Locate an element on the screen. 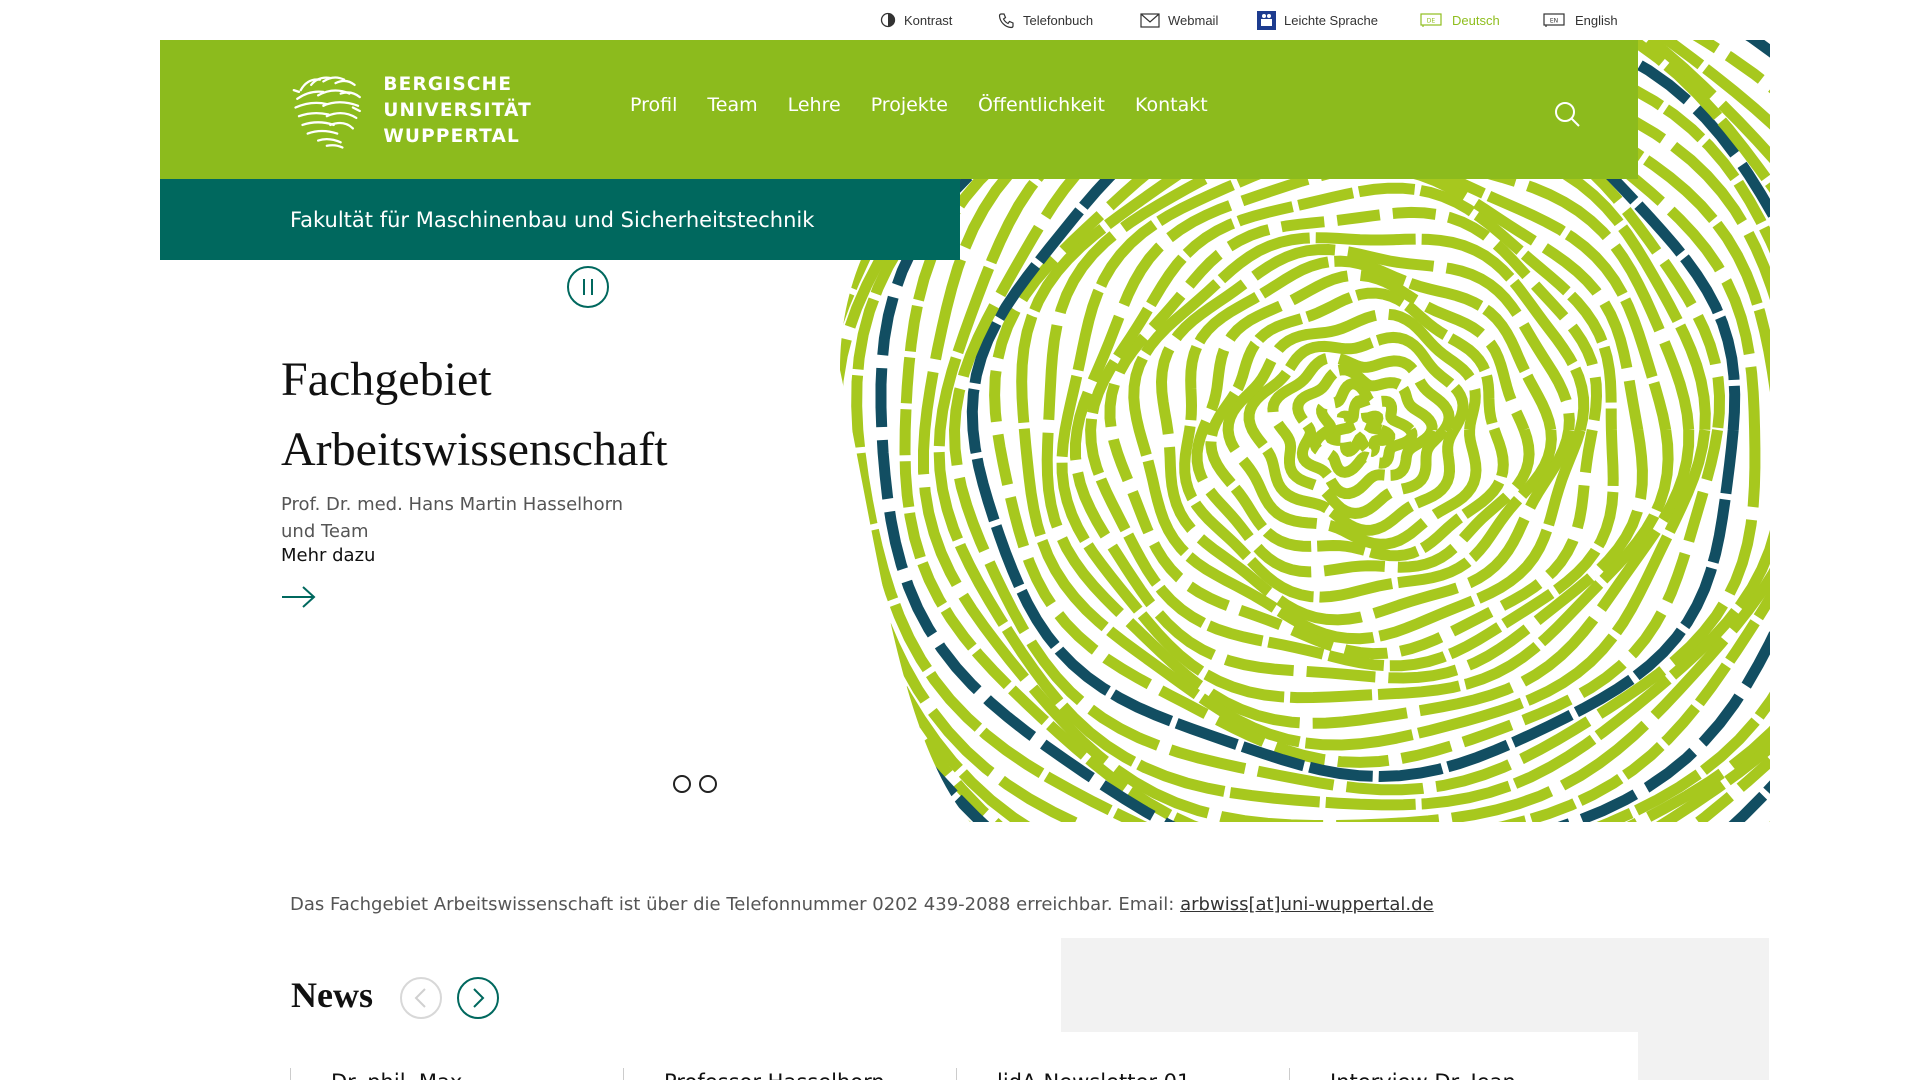 The height and width of the screenshot is (1080, 1920). search-icon is located at coordinates (1567, 114).